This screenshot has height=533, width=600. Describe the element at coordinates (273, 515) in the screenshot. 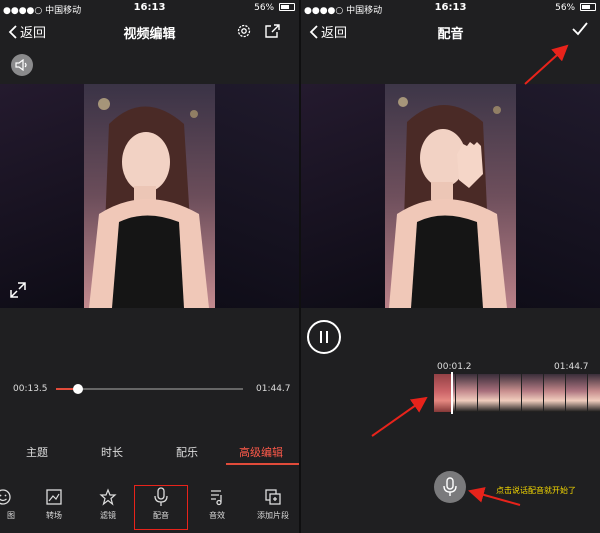

I see `tool-label: 添加片段` at that location.